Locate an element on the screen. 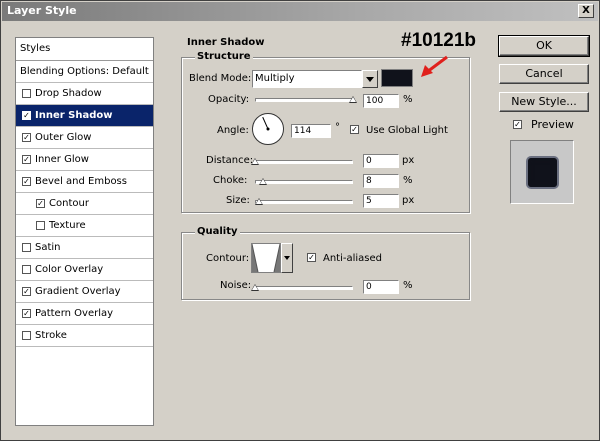 This screenshot has width=600, height=441. styles-item: Color Overlay is located at coordinates (84, 270).